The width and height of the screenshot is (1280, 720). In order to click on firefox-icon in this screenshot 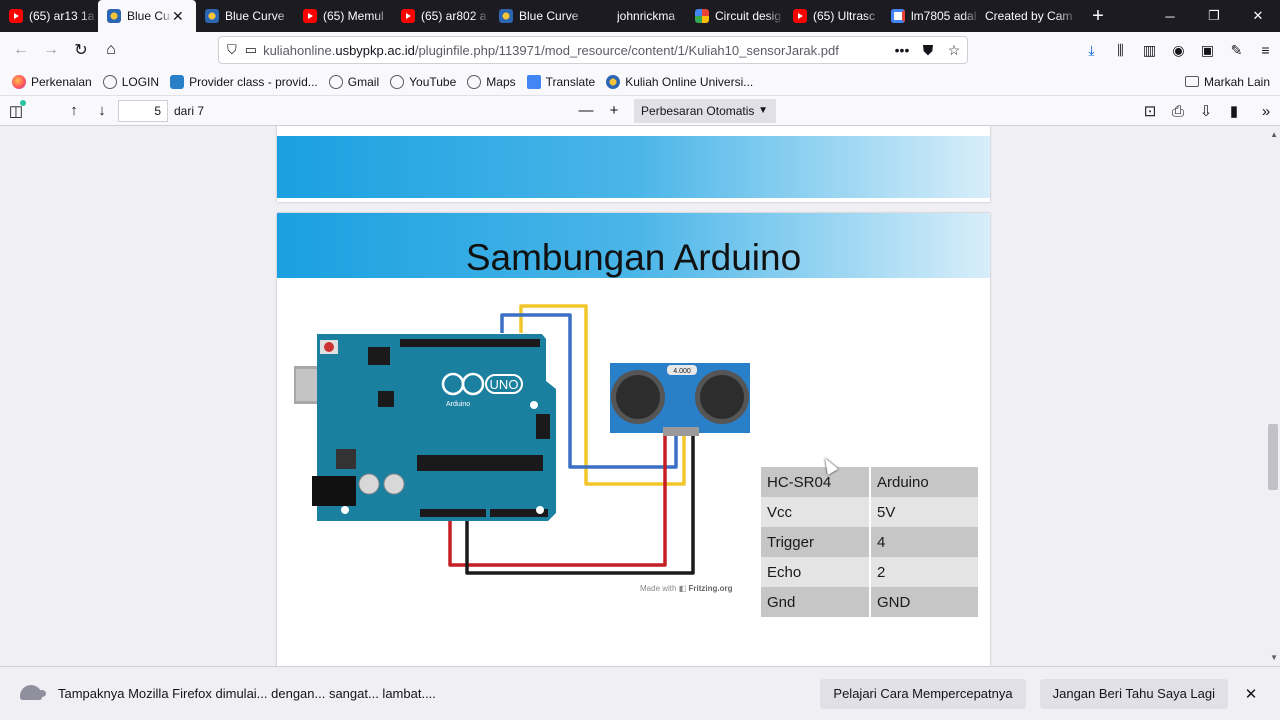, I will do `click(19, 81)`.